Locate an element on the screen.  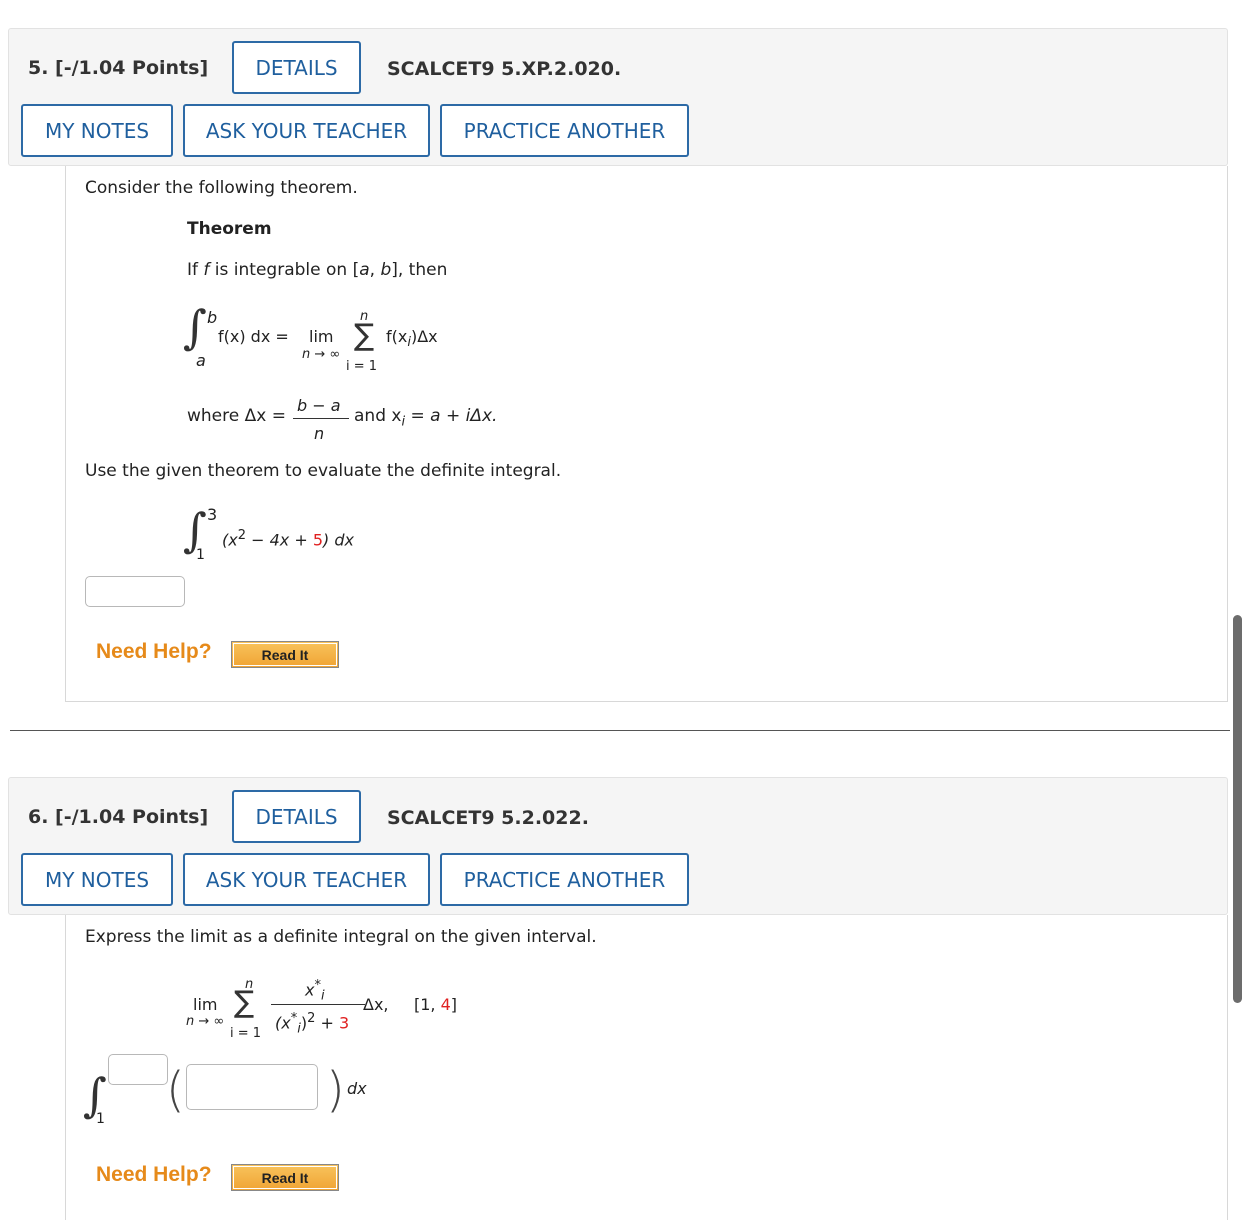
q5-ask-teacher-button: ASK YOUR TEACHER is located at coordinates (306, 130).